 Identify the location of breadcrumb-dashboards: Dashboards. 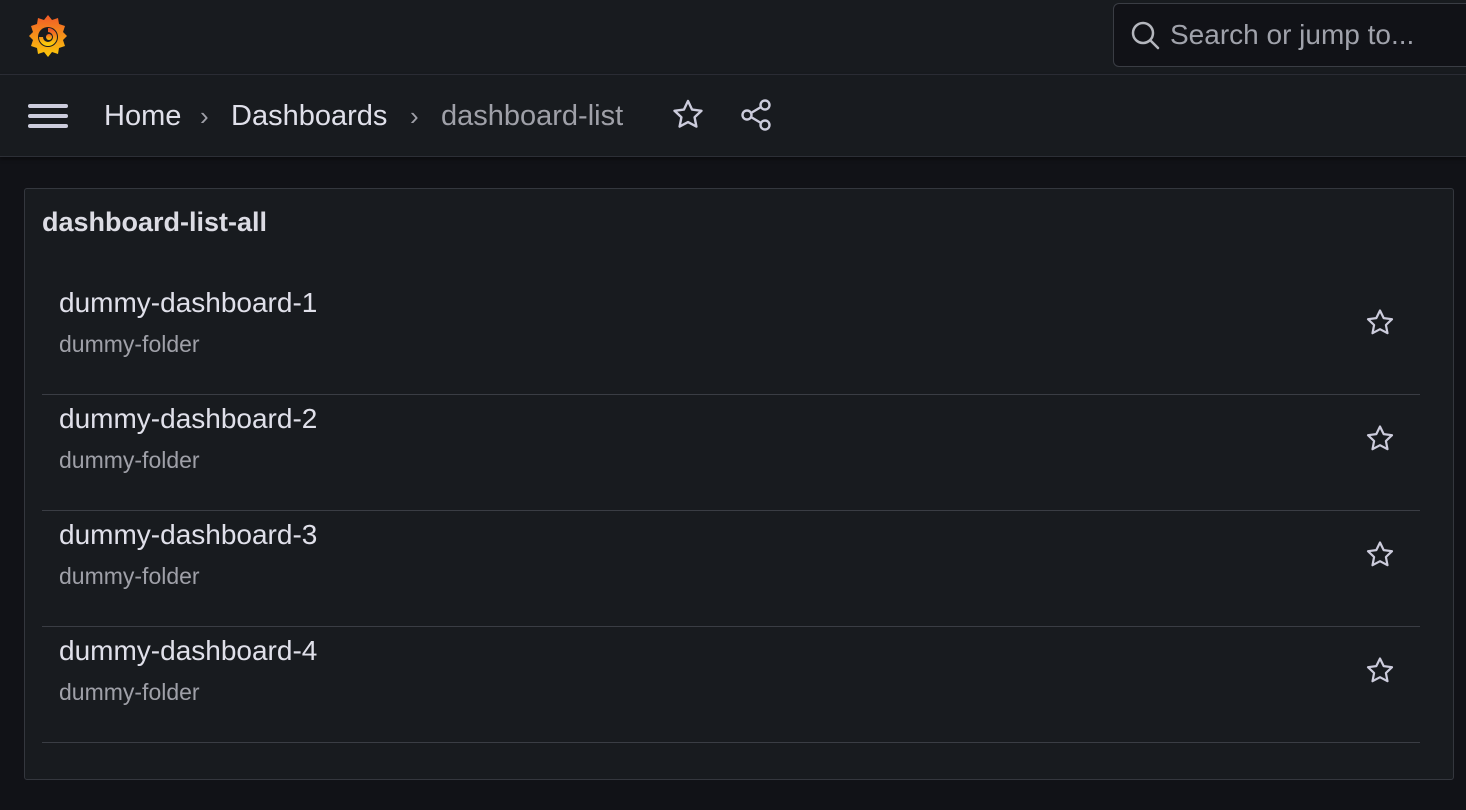
(309, 116).